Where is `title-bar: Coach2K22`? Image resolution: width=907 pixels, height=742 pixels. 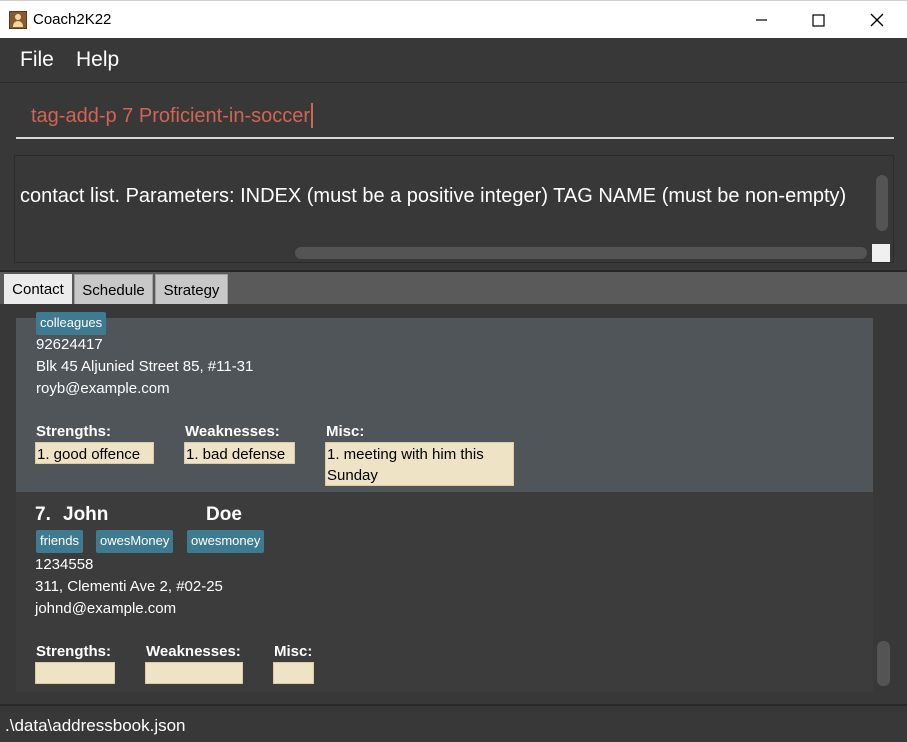
title-bar: Coach2K22 is located at coordinates (453, 19).